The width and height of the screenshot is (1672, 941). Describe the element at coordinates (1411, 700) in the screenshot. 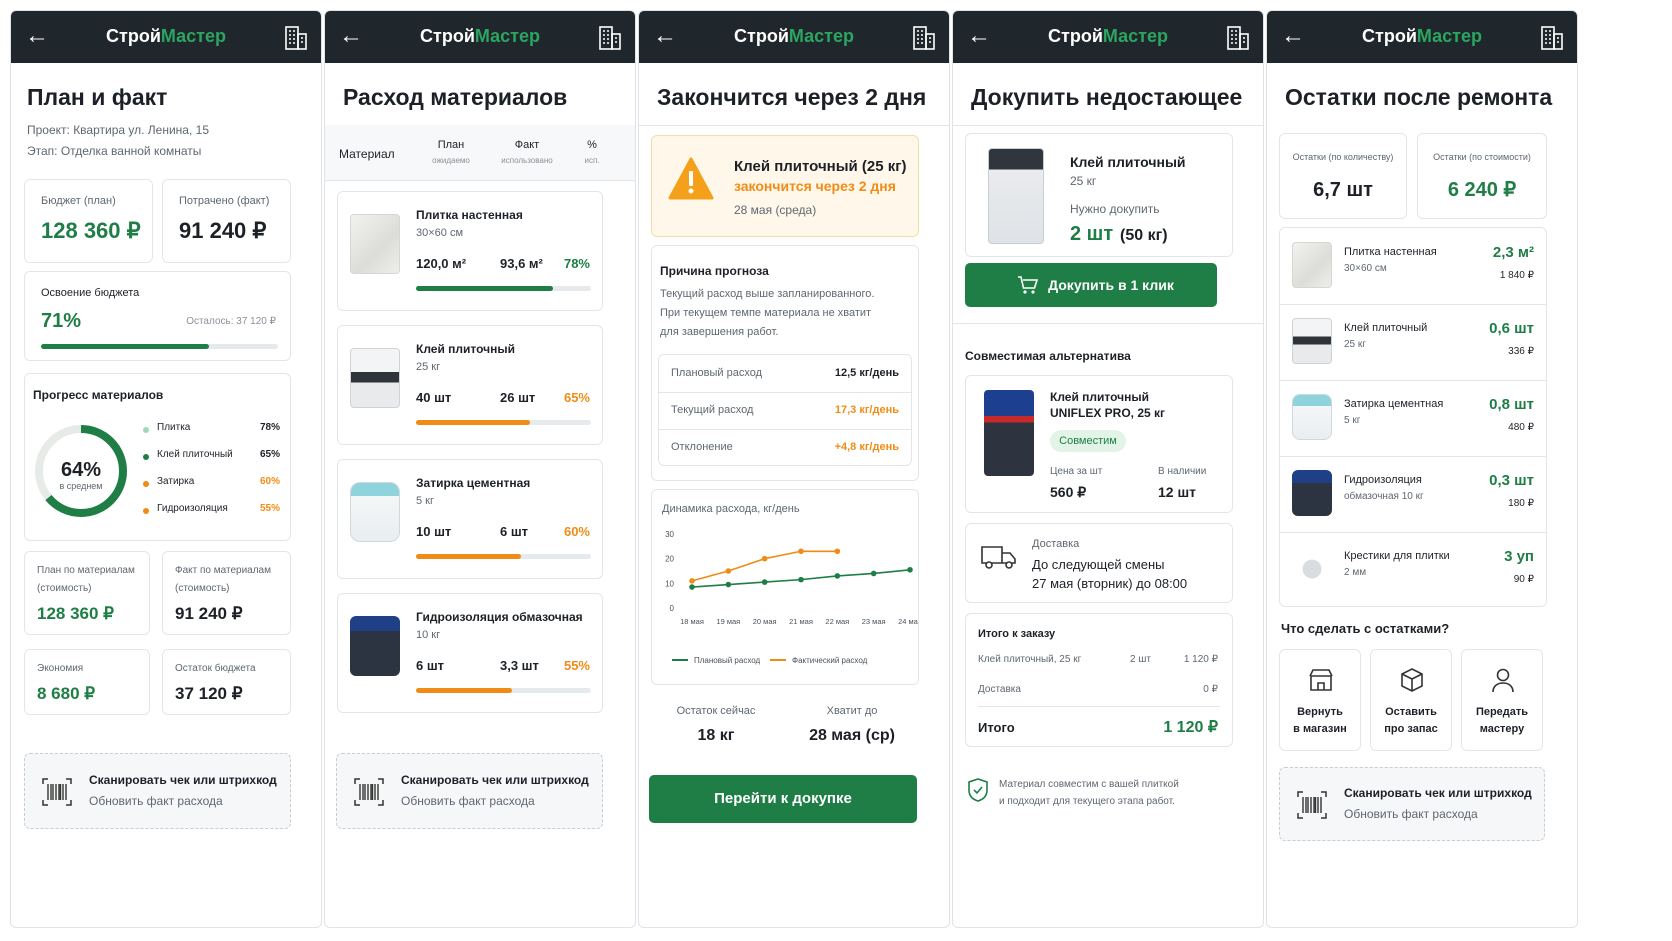

I see `action-keep-in-stock-button: Оставить про запас` at that location.